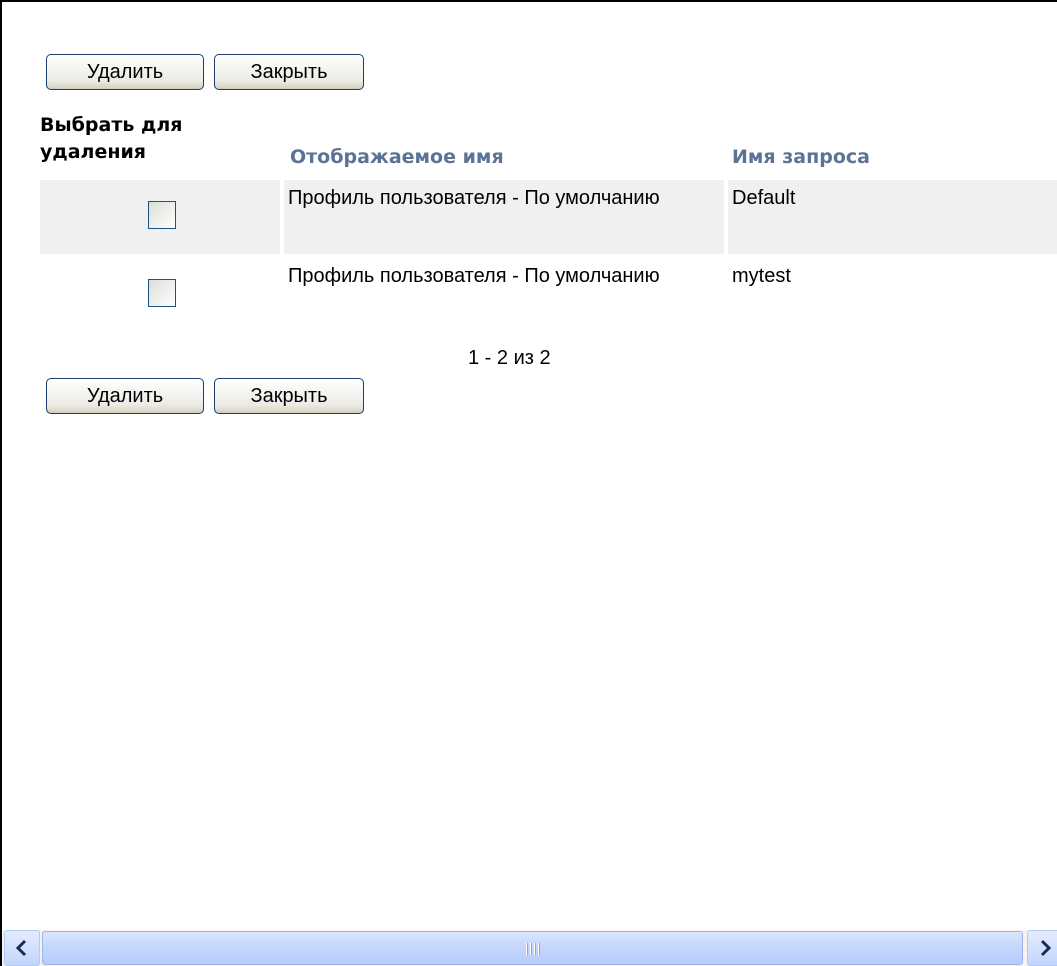  Describe the element at coordinates (764, 198) in the screenshot. I see `query-name-text: Default` at that location.